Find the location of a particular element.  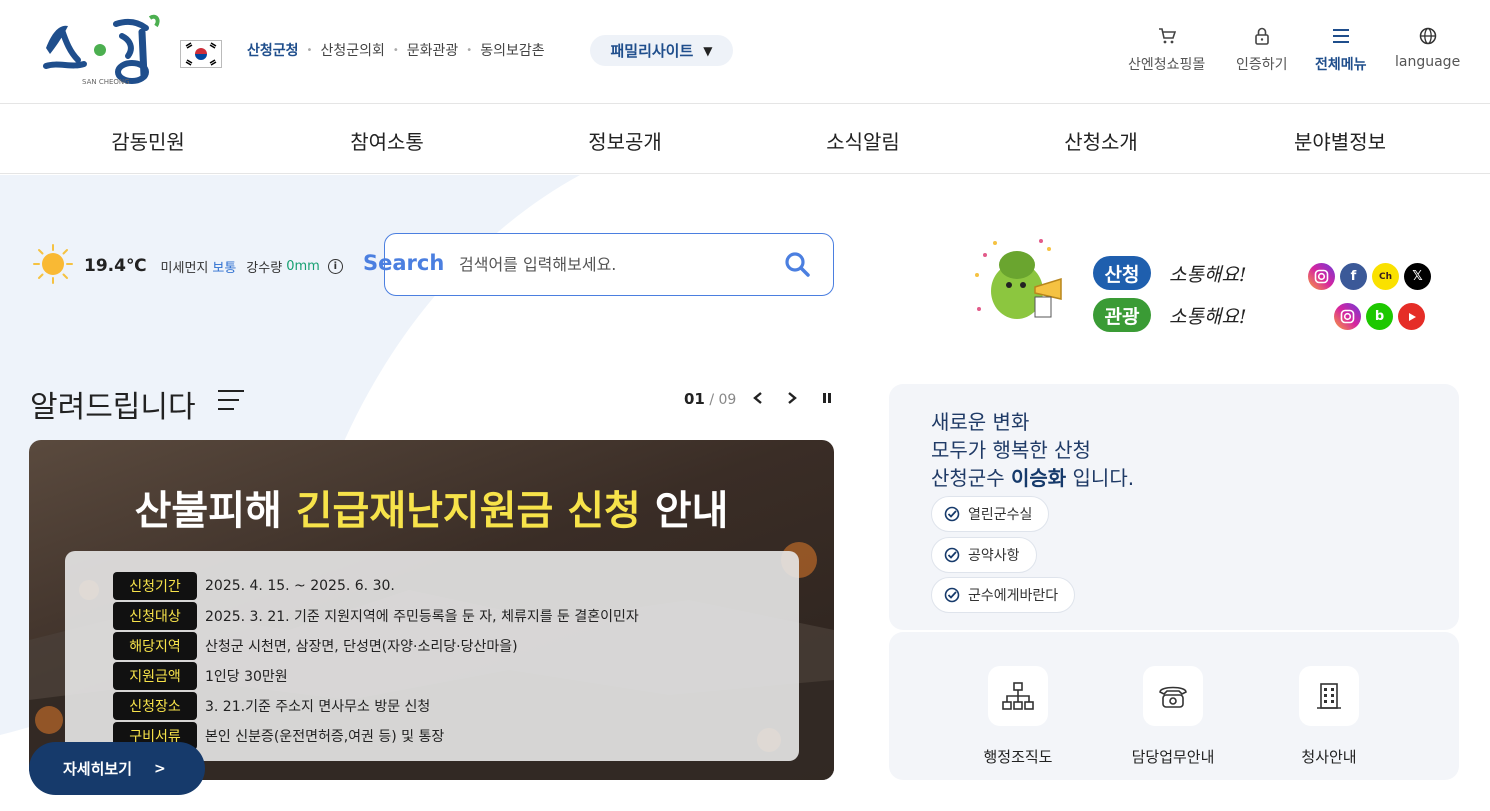

sancheong-logo: SAN CHEONG is located at coordinates (103, 50).